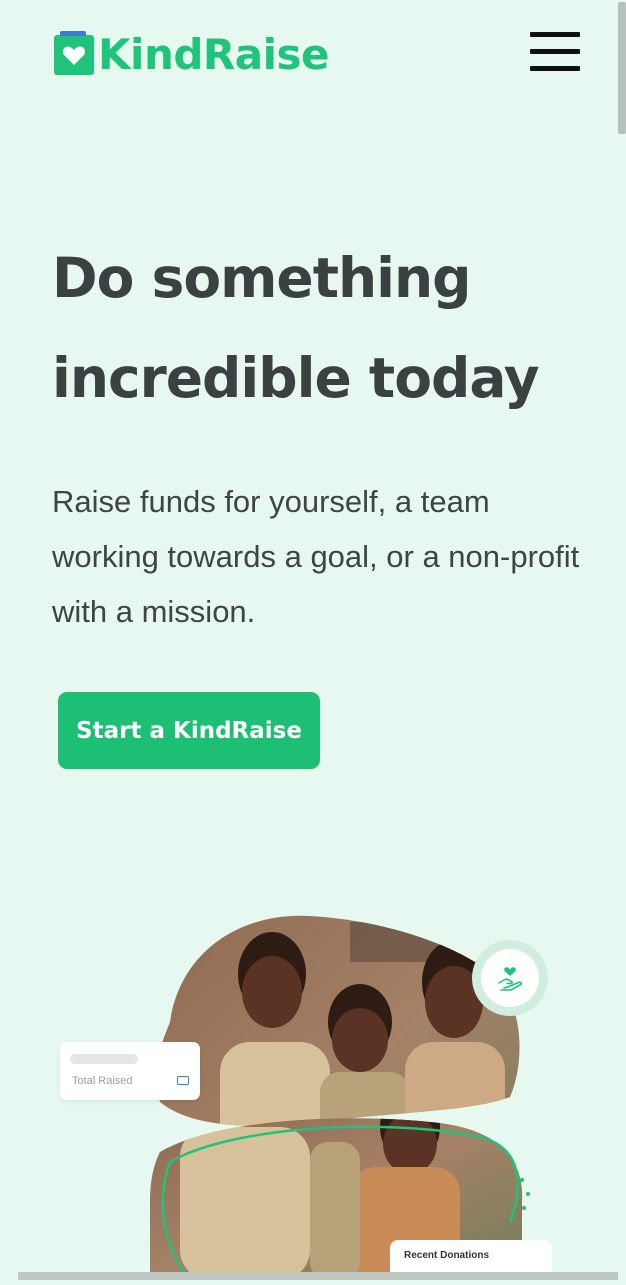 This screenshot has width=626, height=1285. What do you see at coordinates (322, 328) in the screenshot?
I see `hero-title: Do something incredible today` at bounding box center [322, 328].